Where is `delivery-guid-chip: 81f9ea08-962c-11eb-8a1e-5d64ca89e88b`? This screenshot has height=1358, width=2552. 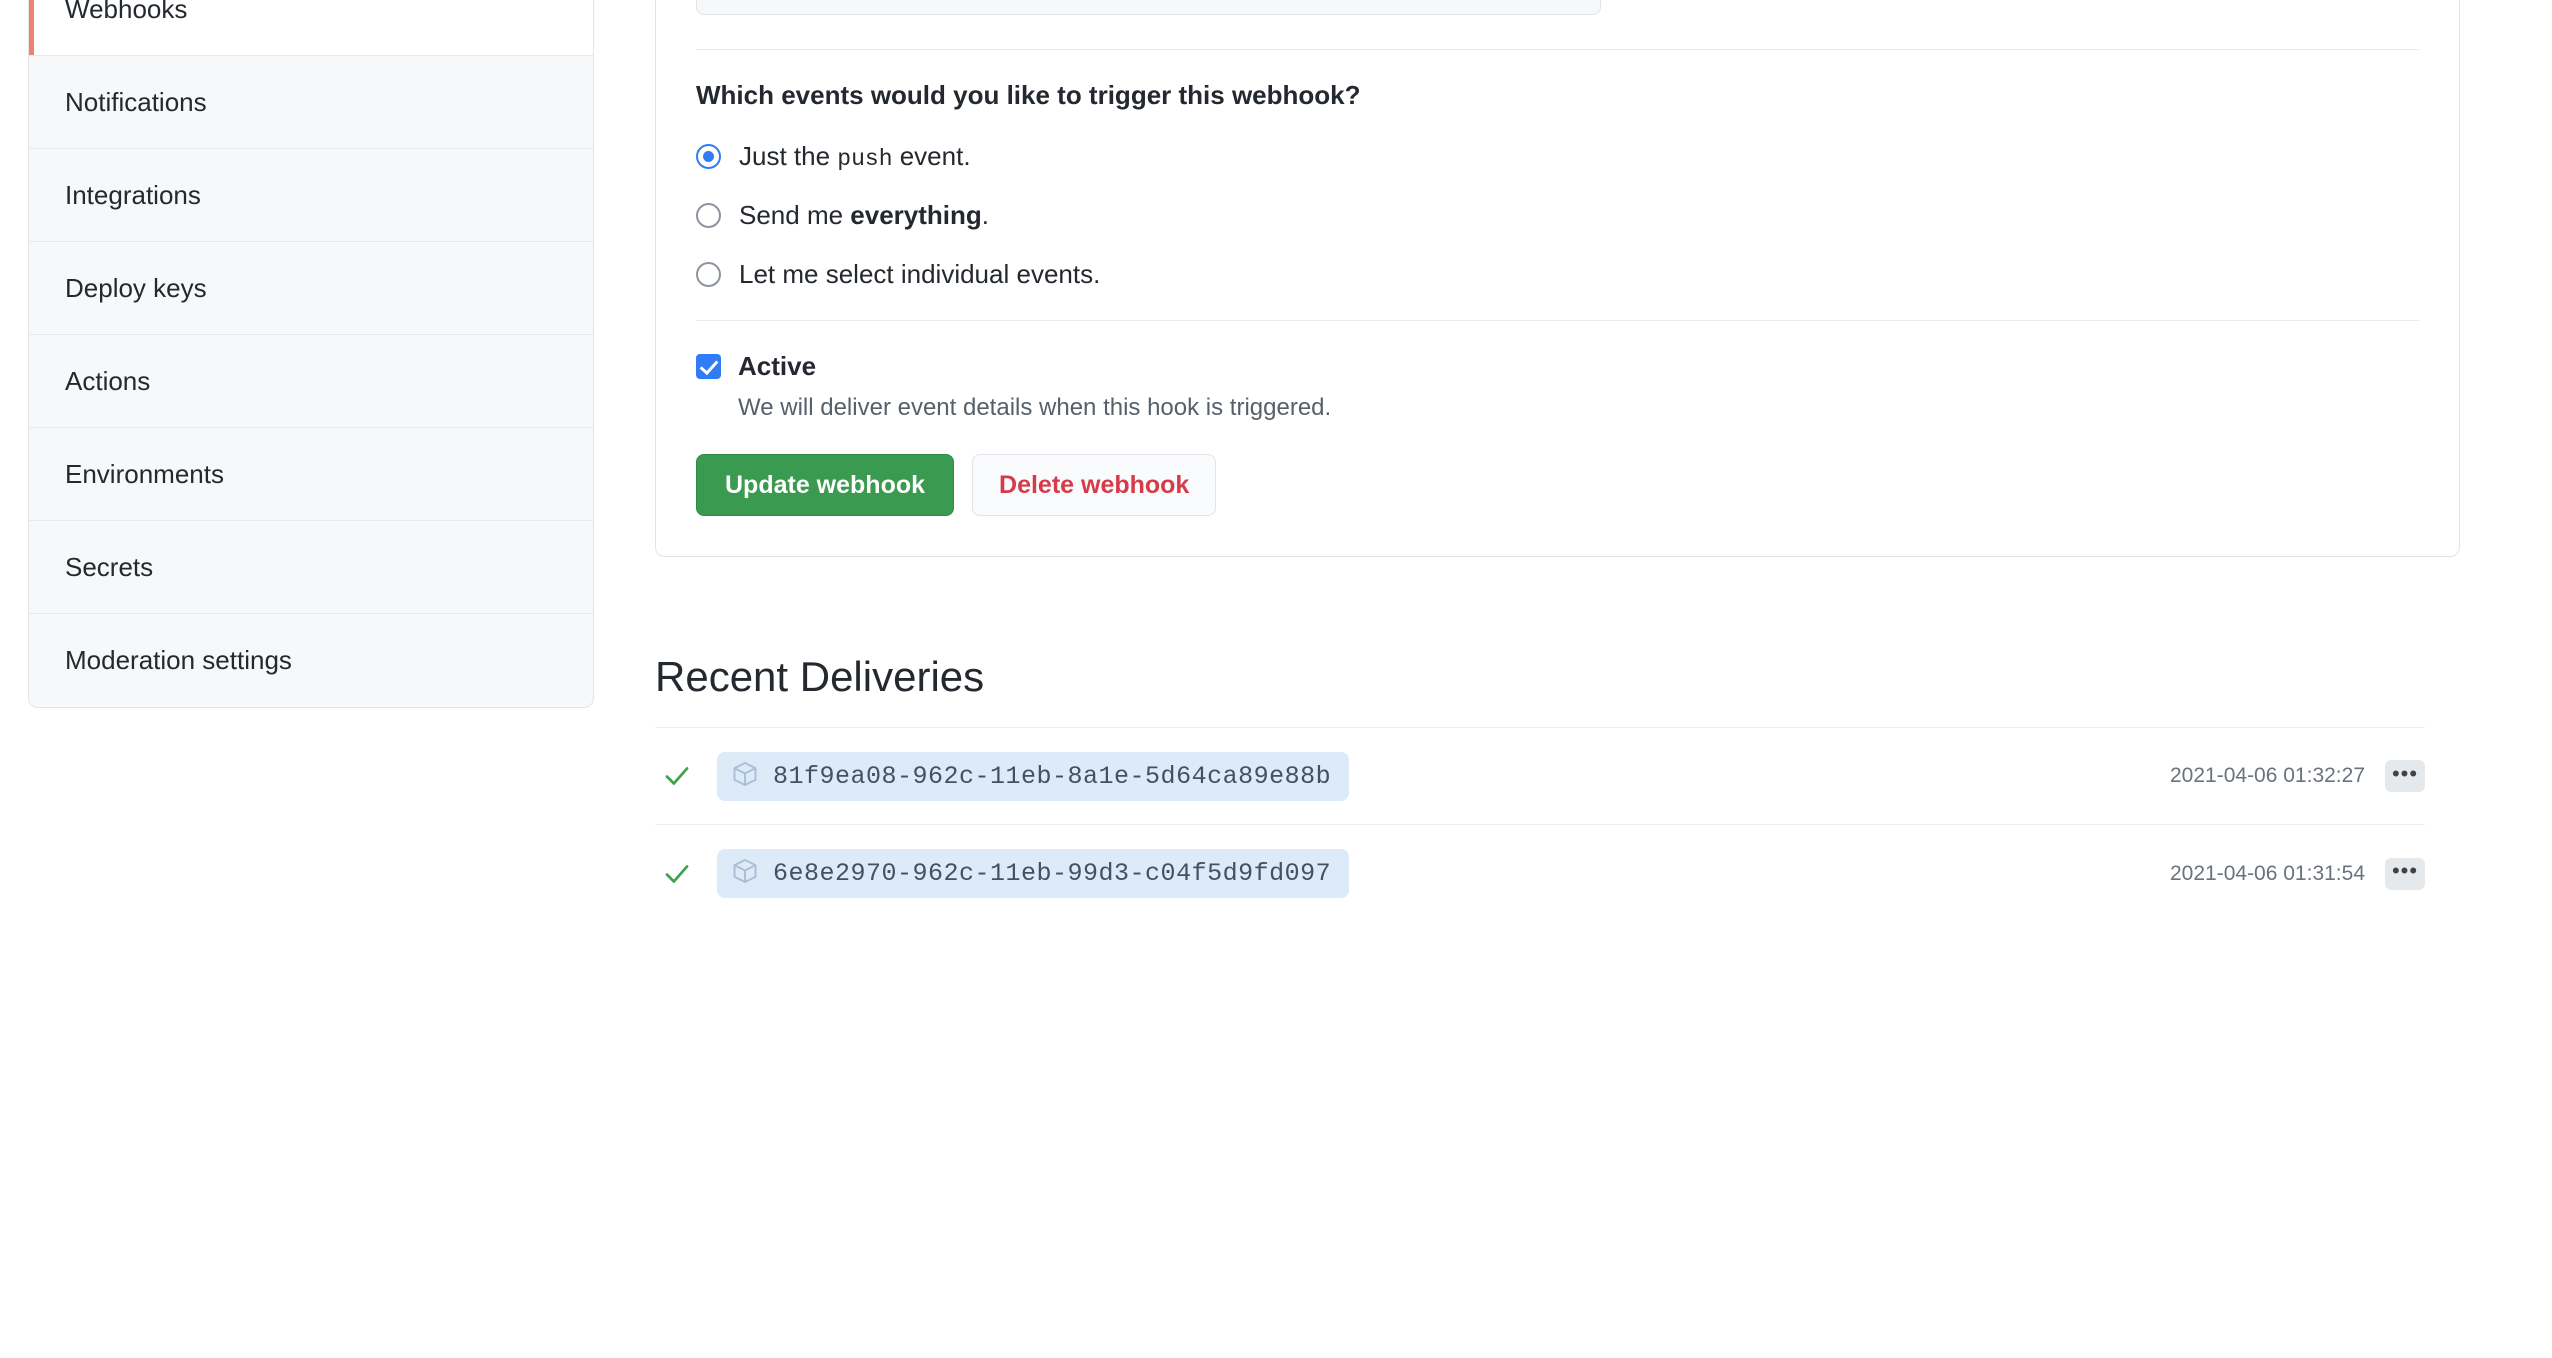 delivery-guid-chip: 81f9ea08-962c-11eb-8a1e-5d64ca89e88b is located at coordinates (1033, 776).